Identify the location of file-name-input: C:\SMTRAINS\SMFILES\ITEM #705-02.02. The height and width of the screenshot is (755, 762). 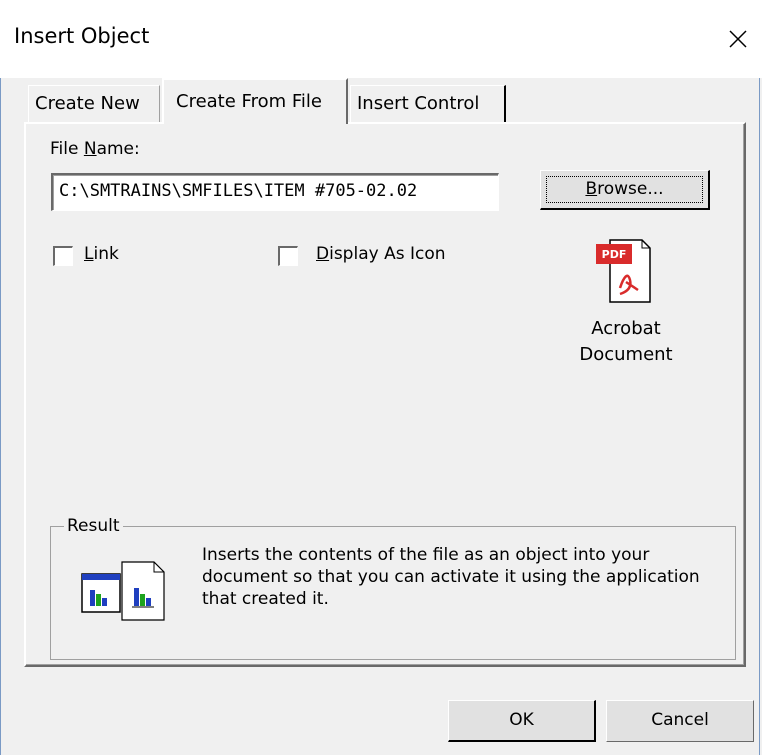
(275, 192).